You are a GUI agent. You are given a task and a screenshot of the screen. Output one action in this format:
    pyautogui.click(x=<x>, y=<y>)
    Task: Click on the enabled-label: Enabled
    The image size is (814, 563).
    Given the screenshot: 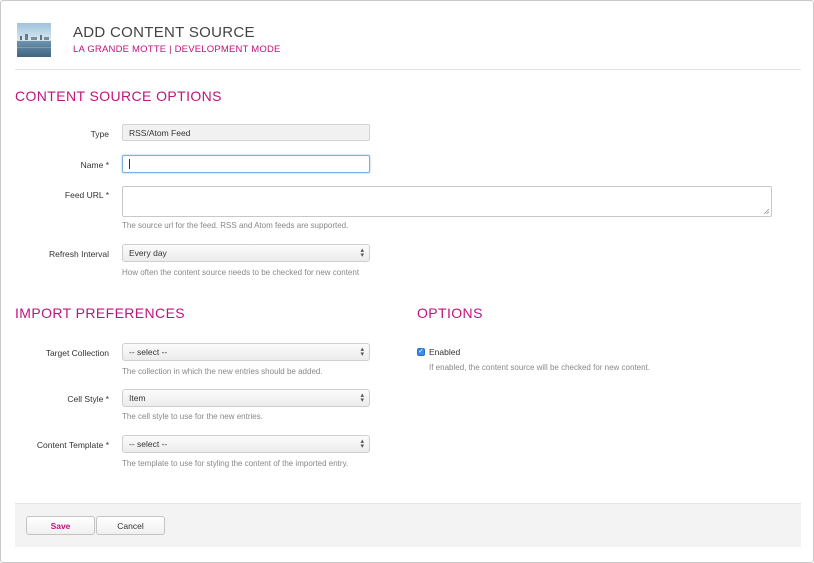 What is the action you would take?
    pyautogui.click(x=444, y=352)
    